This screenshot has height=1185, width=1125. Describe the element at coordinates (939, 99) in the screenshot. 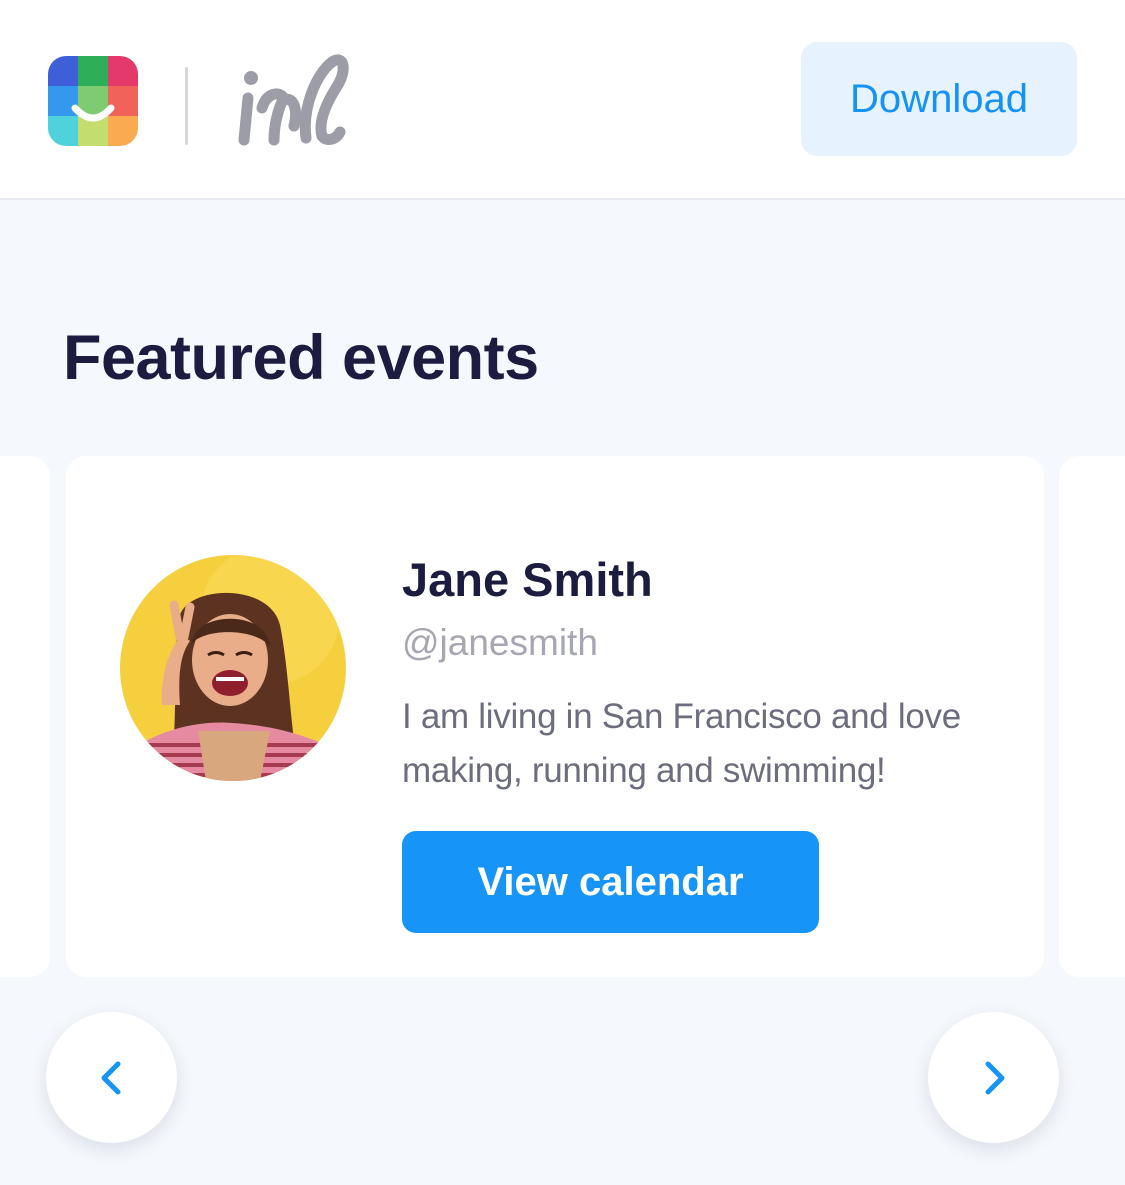

I see `download-button: Download` at that location.